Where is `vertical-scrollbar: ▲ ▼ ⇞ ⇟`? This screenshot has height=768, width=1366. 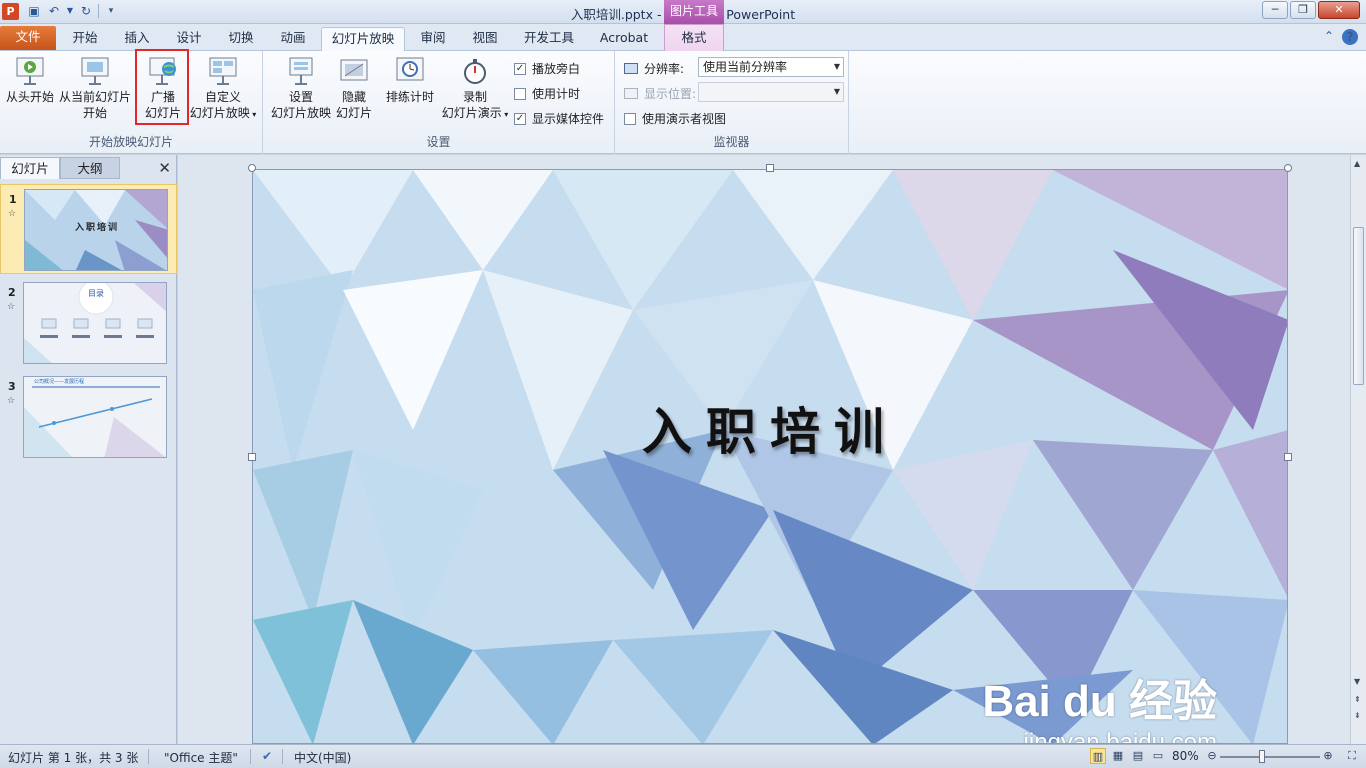
vertical-scrollbar: ▲ ▼ ⇞ ⇟ is located at coordinates (1358, 449).